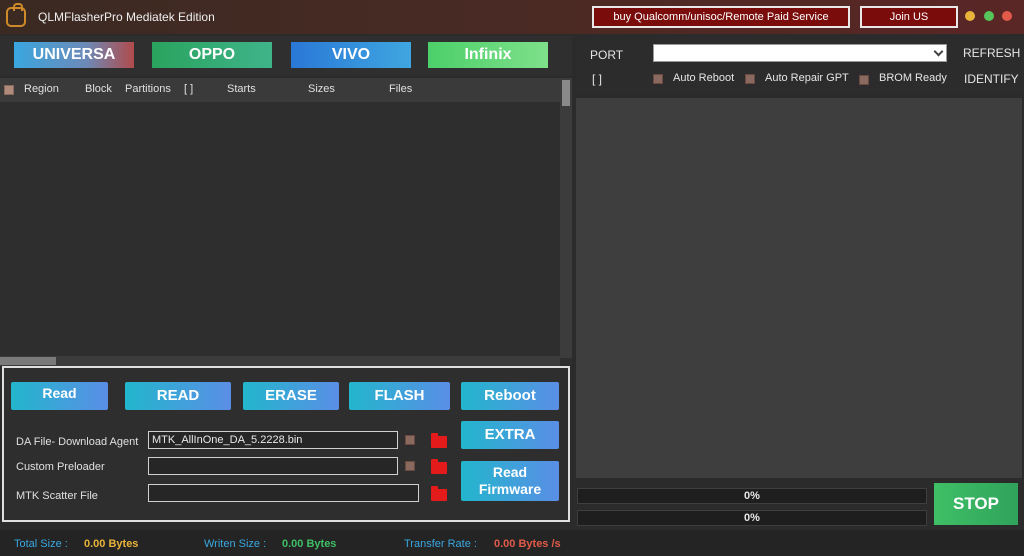 The image size is (1024, 556). Describe the element at coordinates (938, 51) in the screenshot. I see `chevron-down-icon` at that location.